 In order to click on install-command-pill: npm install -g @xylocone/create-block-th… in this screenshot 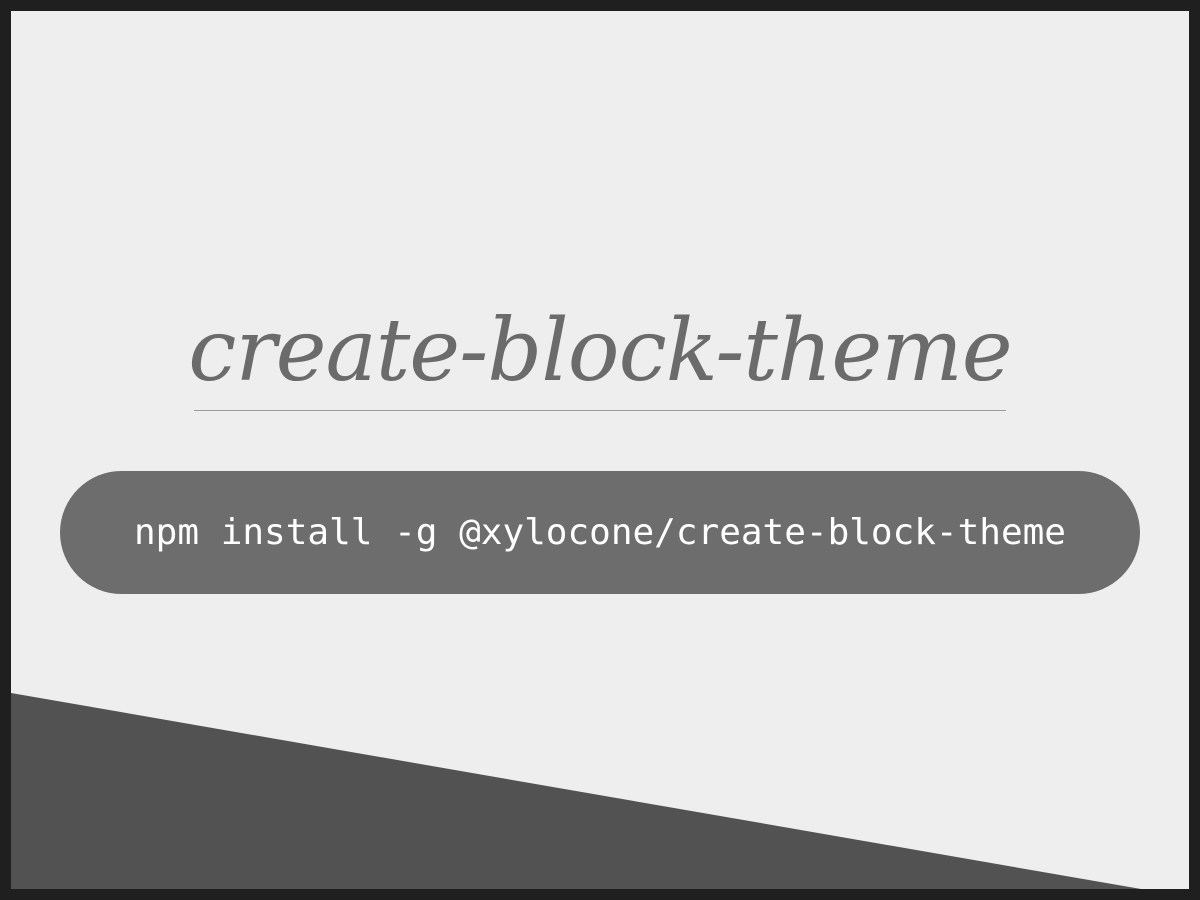, I will do `click(600, 532)`.